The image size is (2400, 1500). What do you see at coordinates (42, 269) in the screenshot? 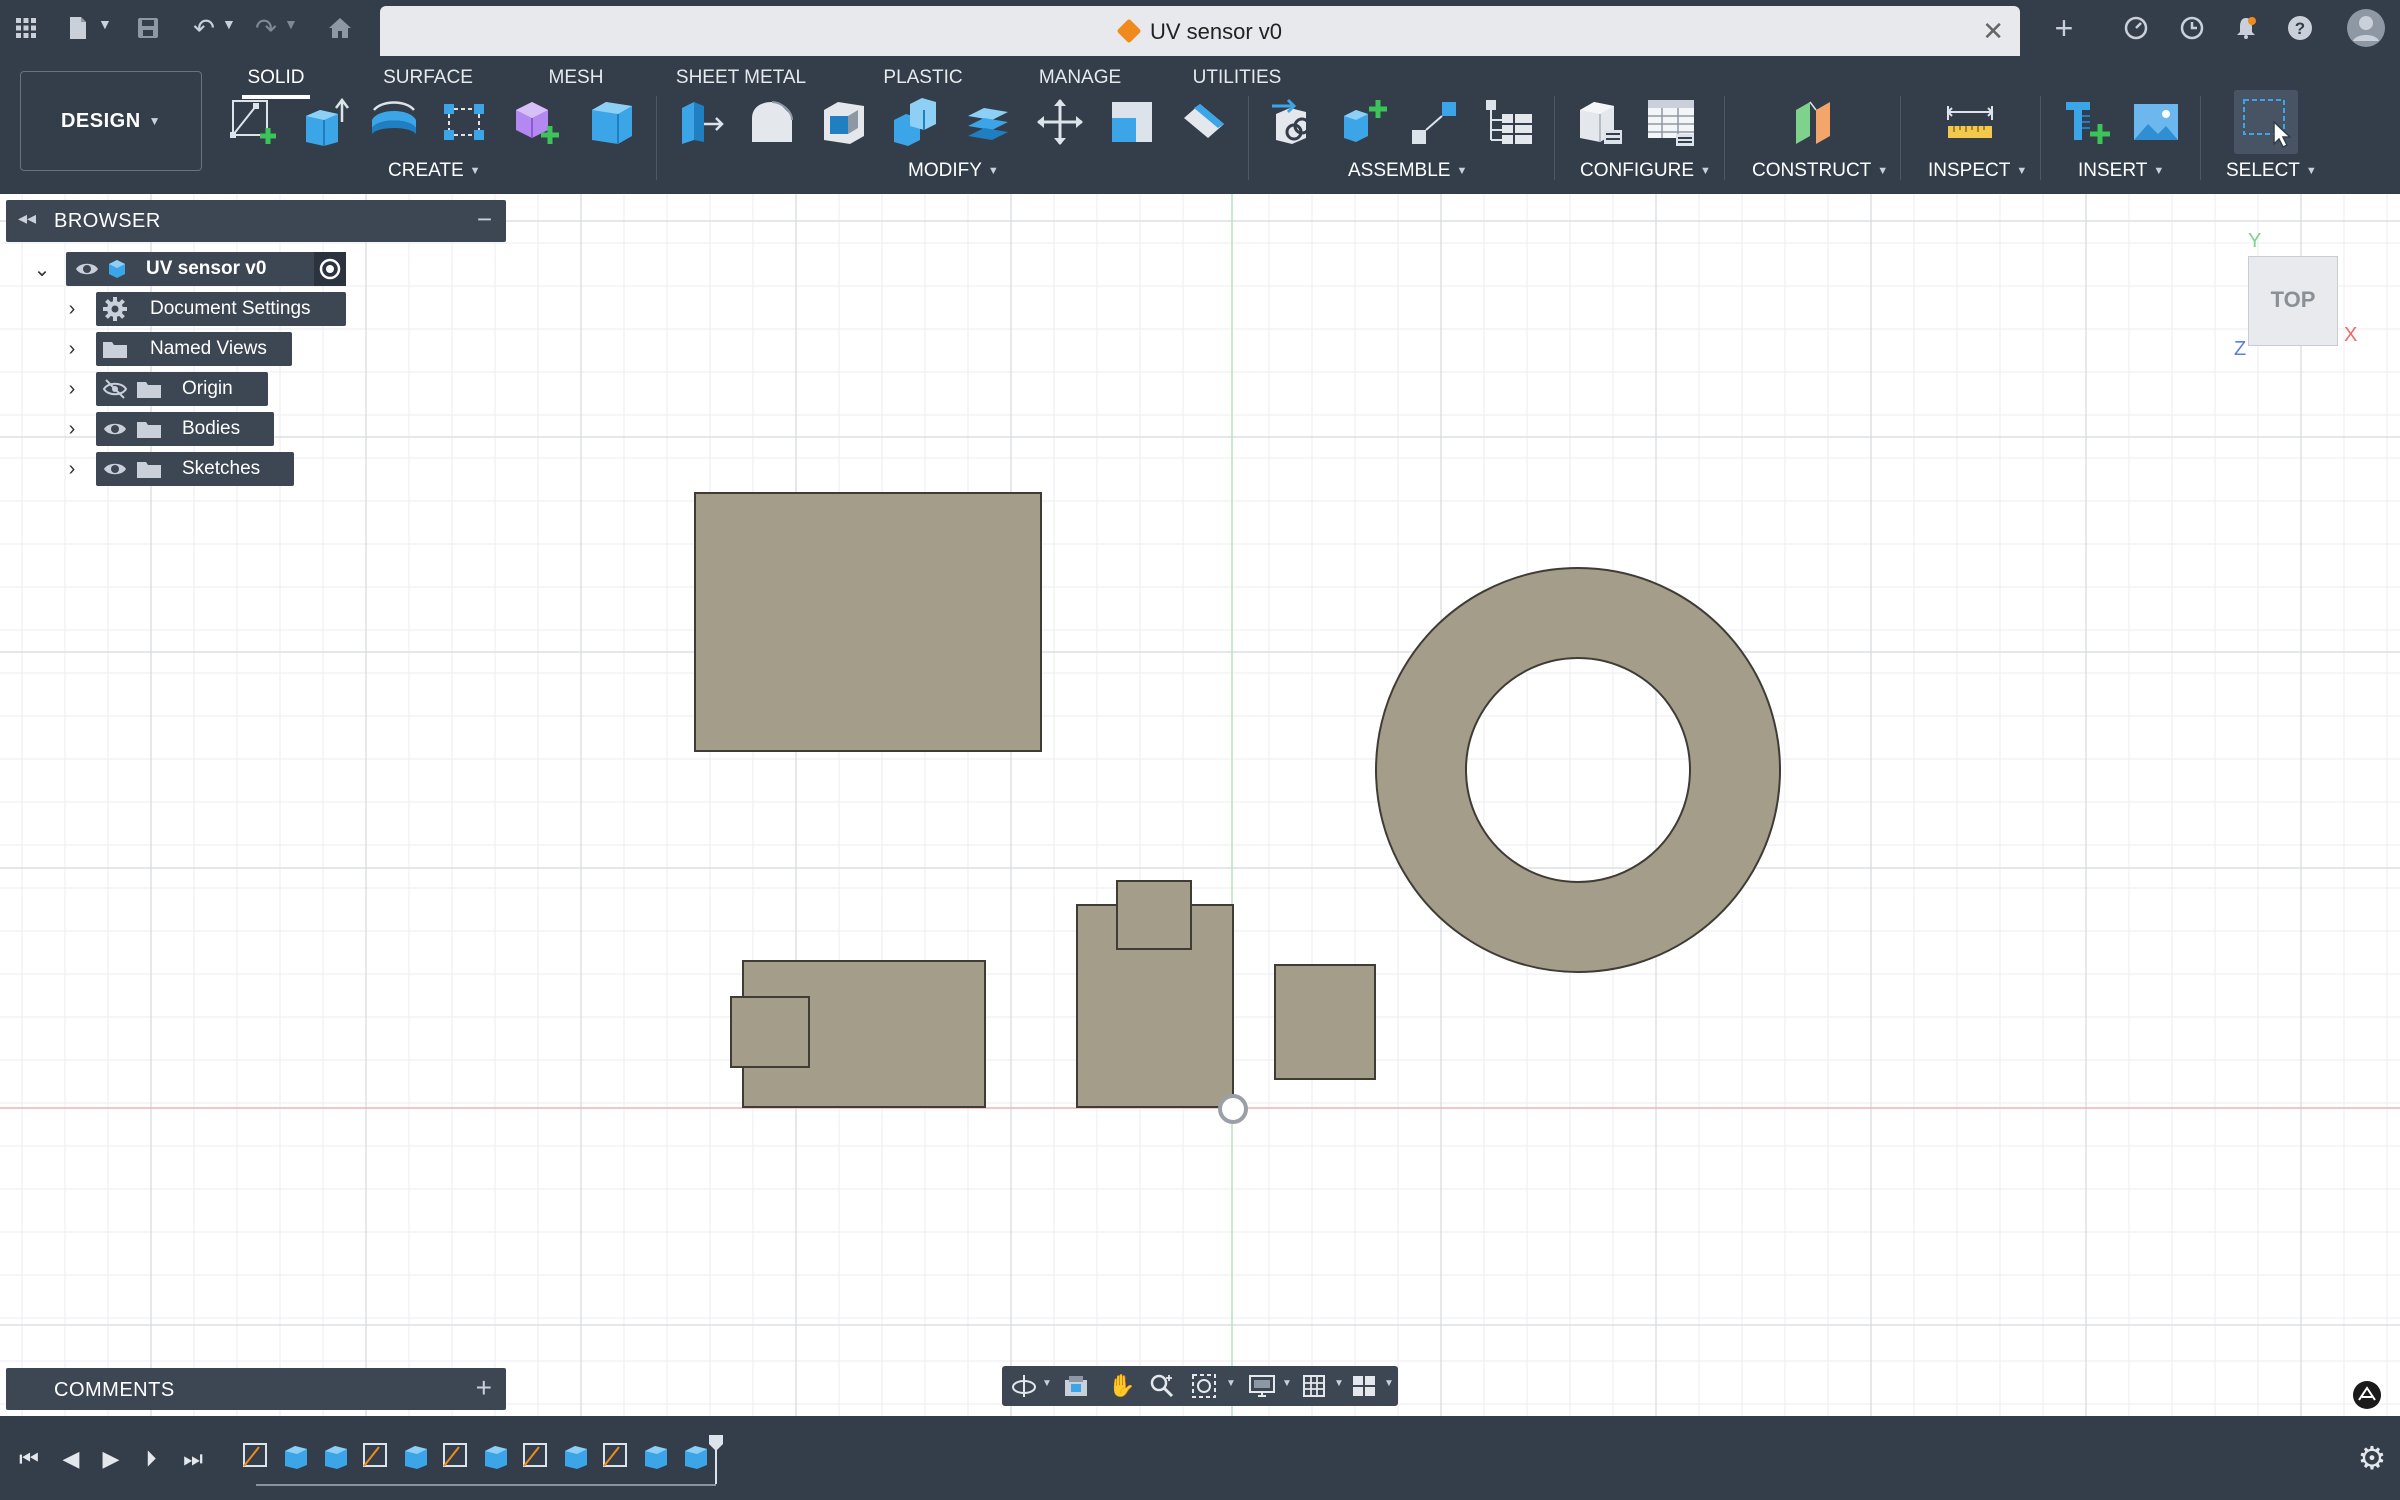
I see `chevron-down-icon: ⌄` at bounding box center [42, 269].